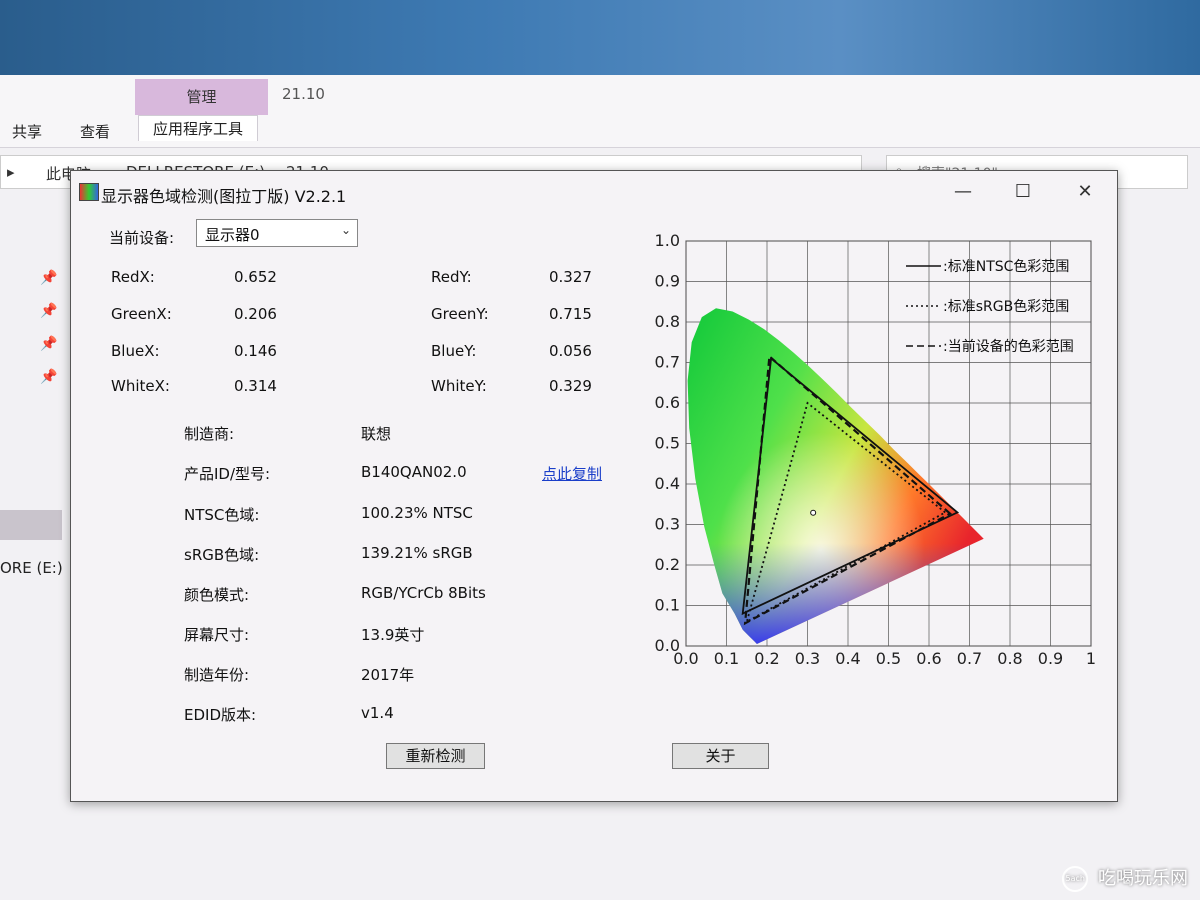 The height and width of the screenshot is (900, 1200). I want to click on y-tick-label: 0.3, so click(667, 524).